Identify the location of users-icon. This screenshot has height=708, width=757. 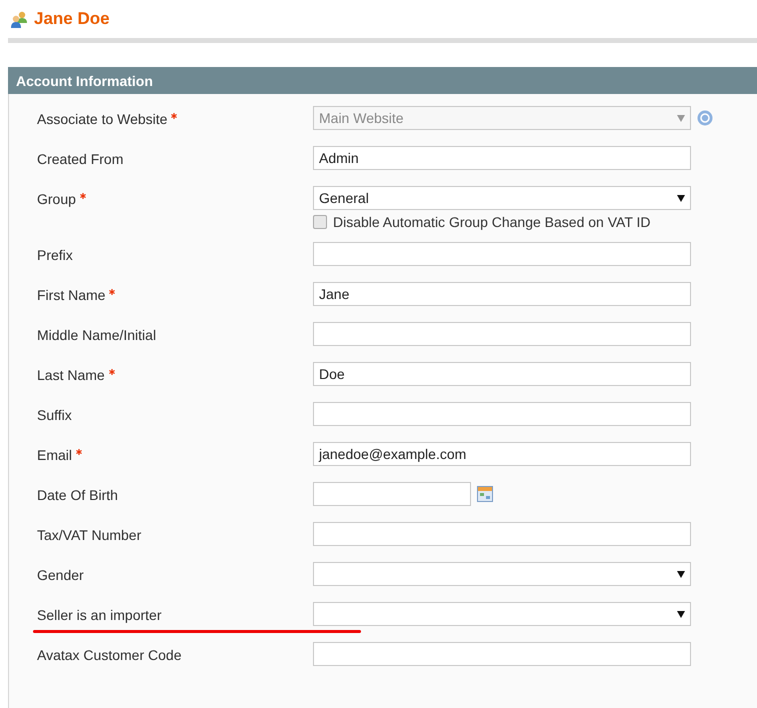
(19, 19).